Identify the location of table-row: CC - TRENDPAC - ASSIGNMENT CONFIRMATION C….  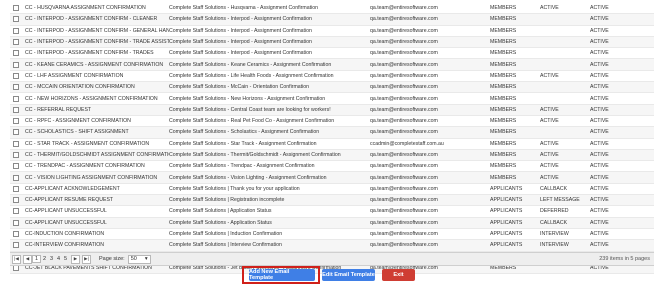
(332, 167).